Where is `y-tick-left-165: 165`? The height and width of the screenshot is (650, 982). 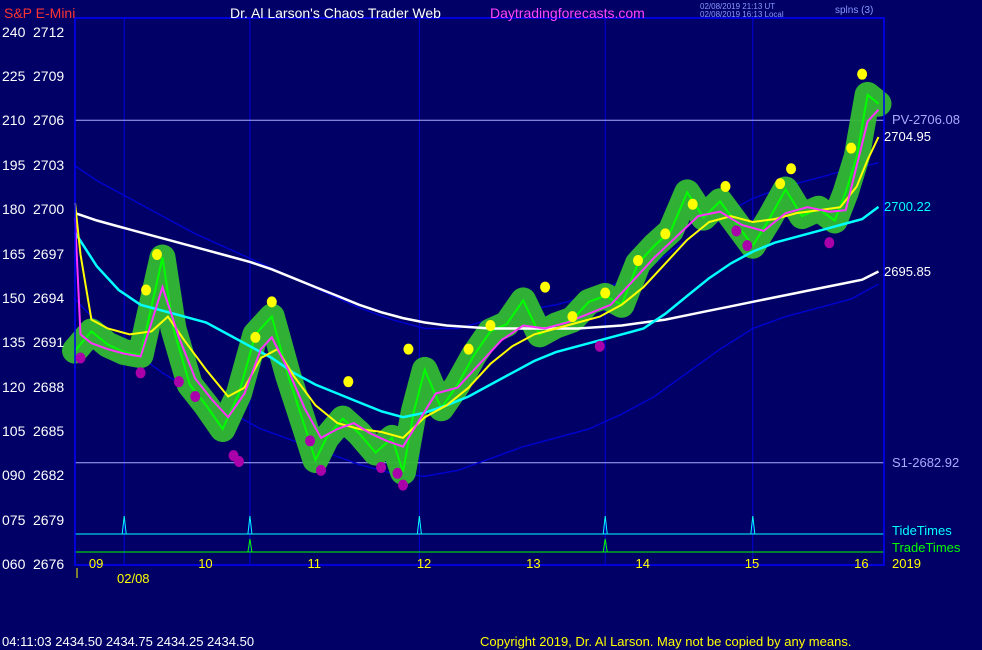 y-tick-left-165: 165 is located at coordinates (14, 253).